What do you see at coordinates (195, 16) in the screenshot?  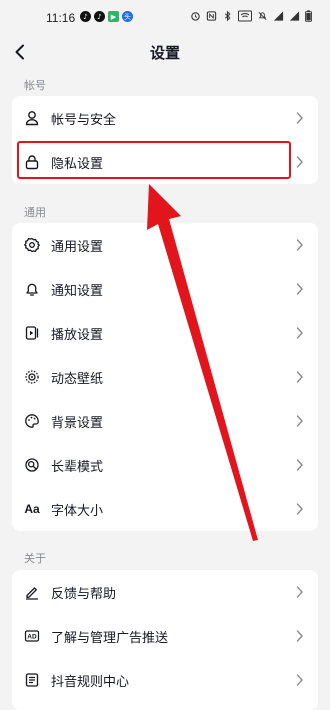 I see `alarm-icon` at bounding box center [195, 16].